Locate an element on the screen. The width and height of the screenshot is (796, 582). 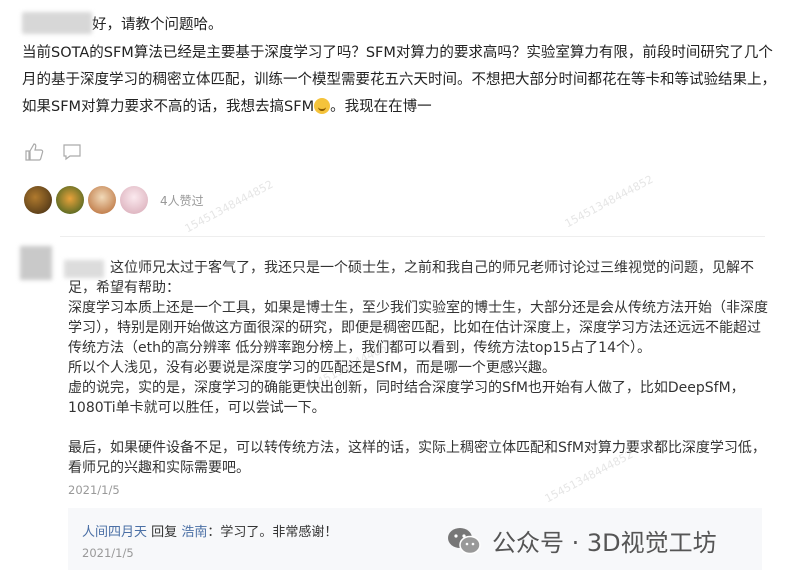
divider is located at coordinates (412, 236).